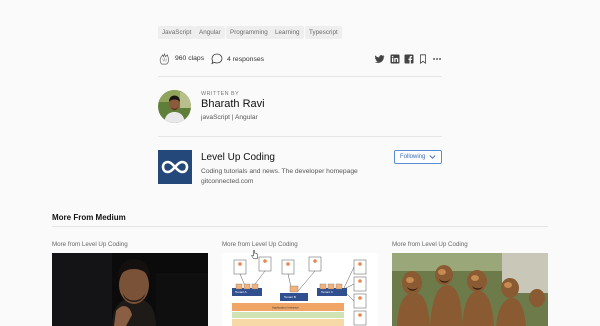 This screenshot has width=600, height=326. I want to click on article-actions-row: 960 claps 4 responses, so click(300, 60).